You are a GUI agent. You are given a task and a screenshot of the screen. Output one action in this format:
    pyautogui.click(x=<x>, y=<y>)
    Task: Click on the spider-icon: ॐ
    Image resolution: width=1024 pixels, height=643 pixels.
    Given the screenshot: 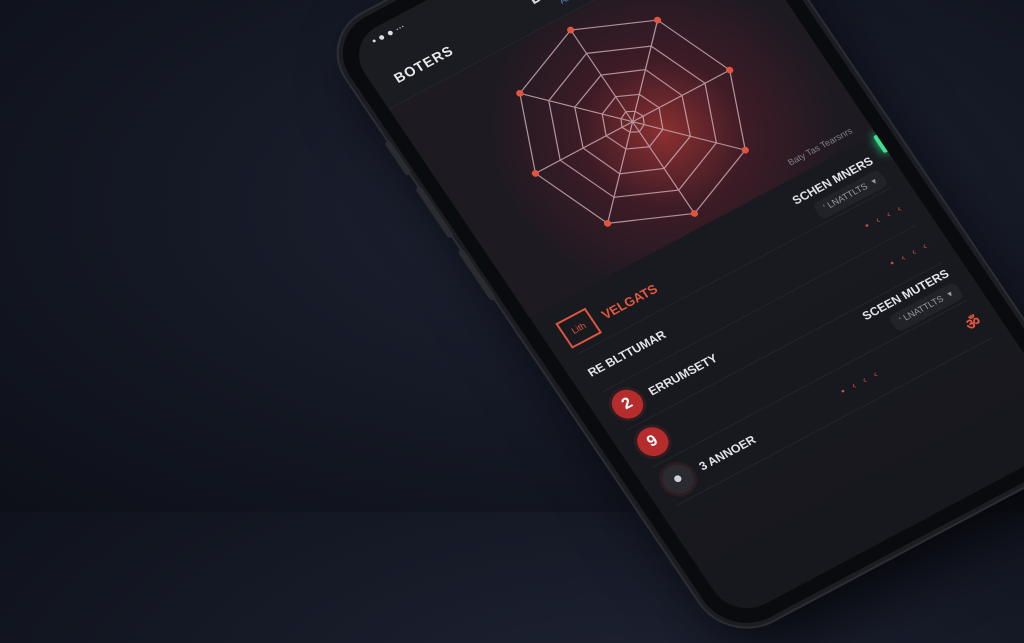 What is the action you would take?
    pyautogui.click(x=972, y=322)
    